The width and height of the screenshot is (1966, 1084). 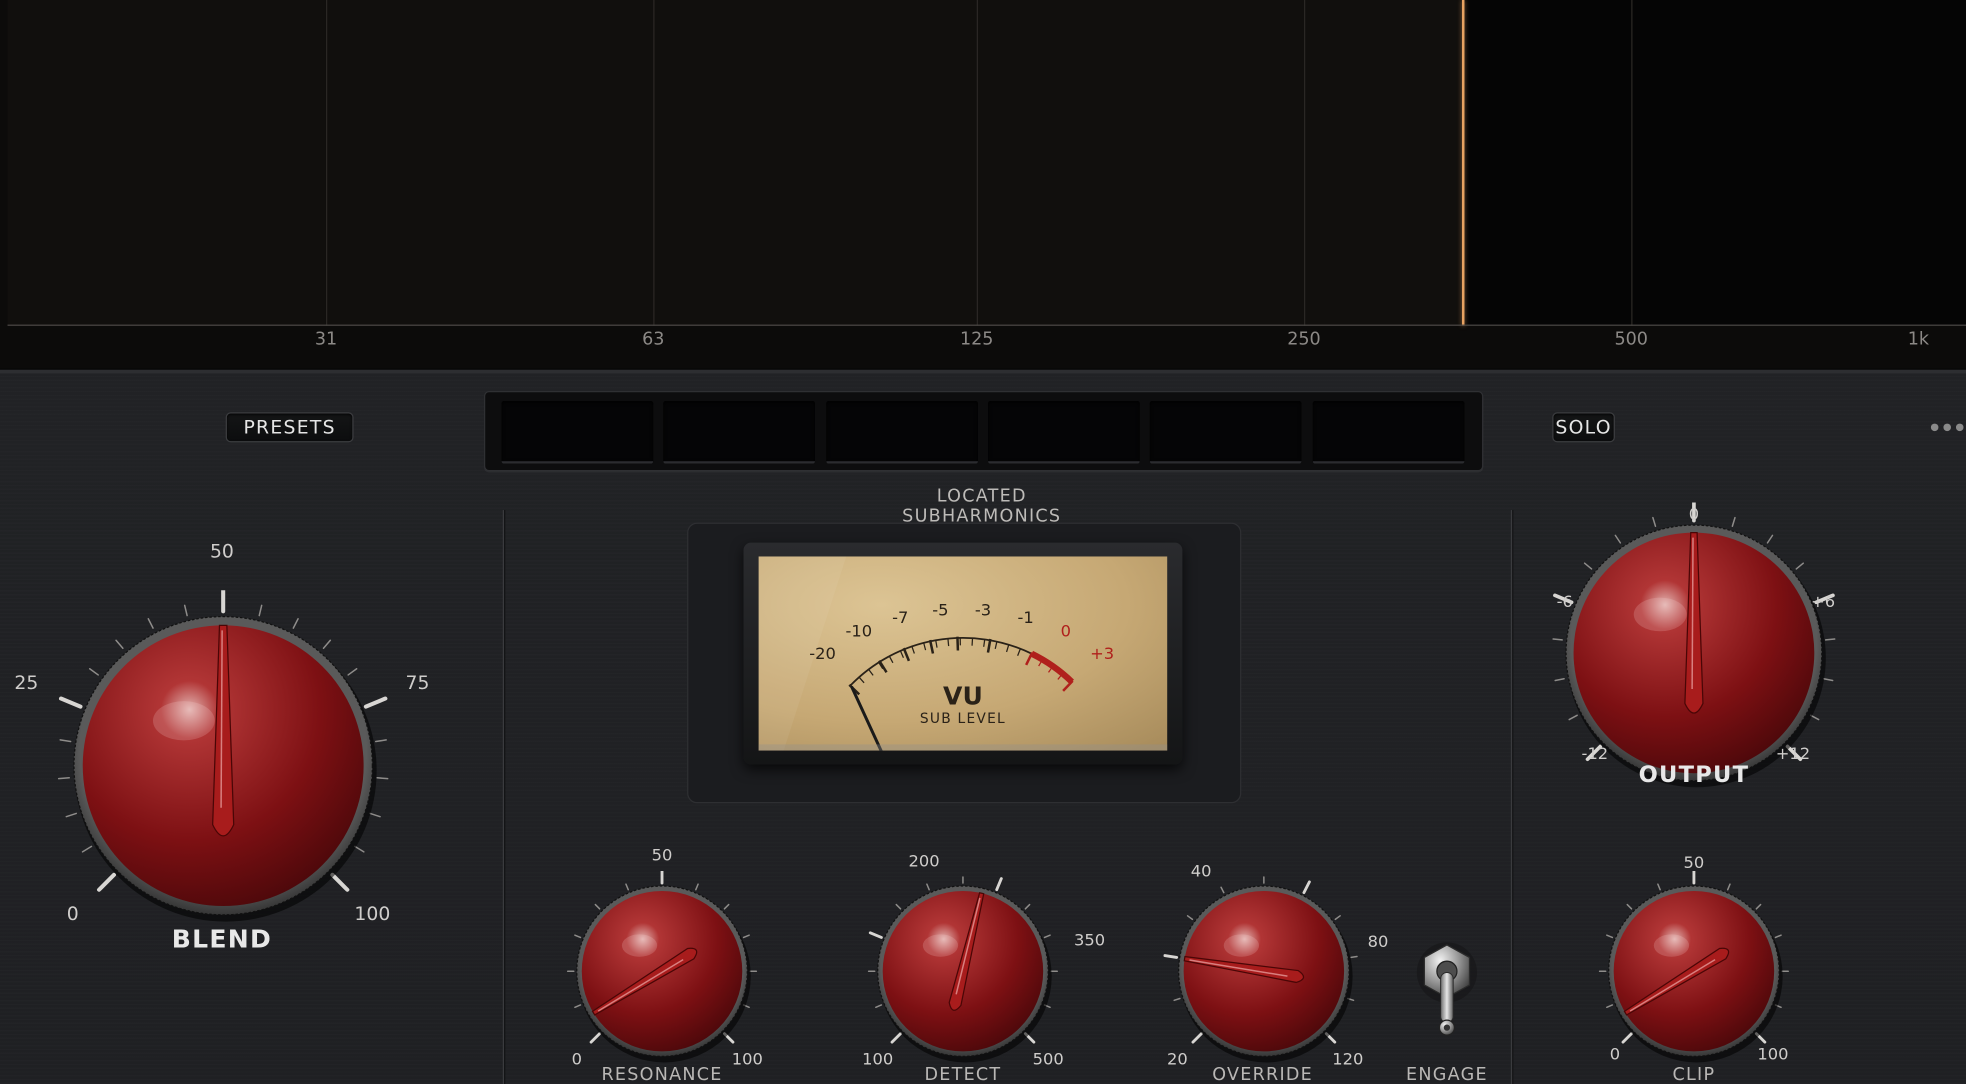 I want to click on detect-scale-label: 350, so click(x=1090, y=941).